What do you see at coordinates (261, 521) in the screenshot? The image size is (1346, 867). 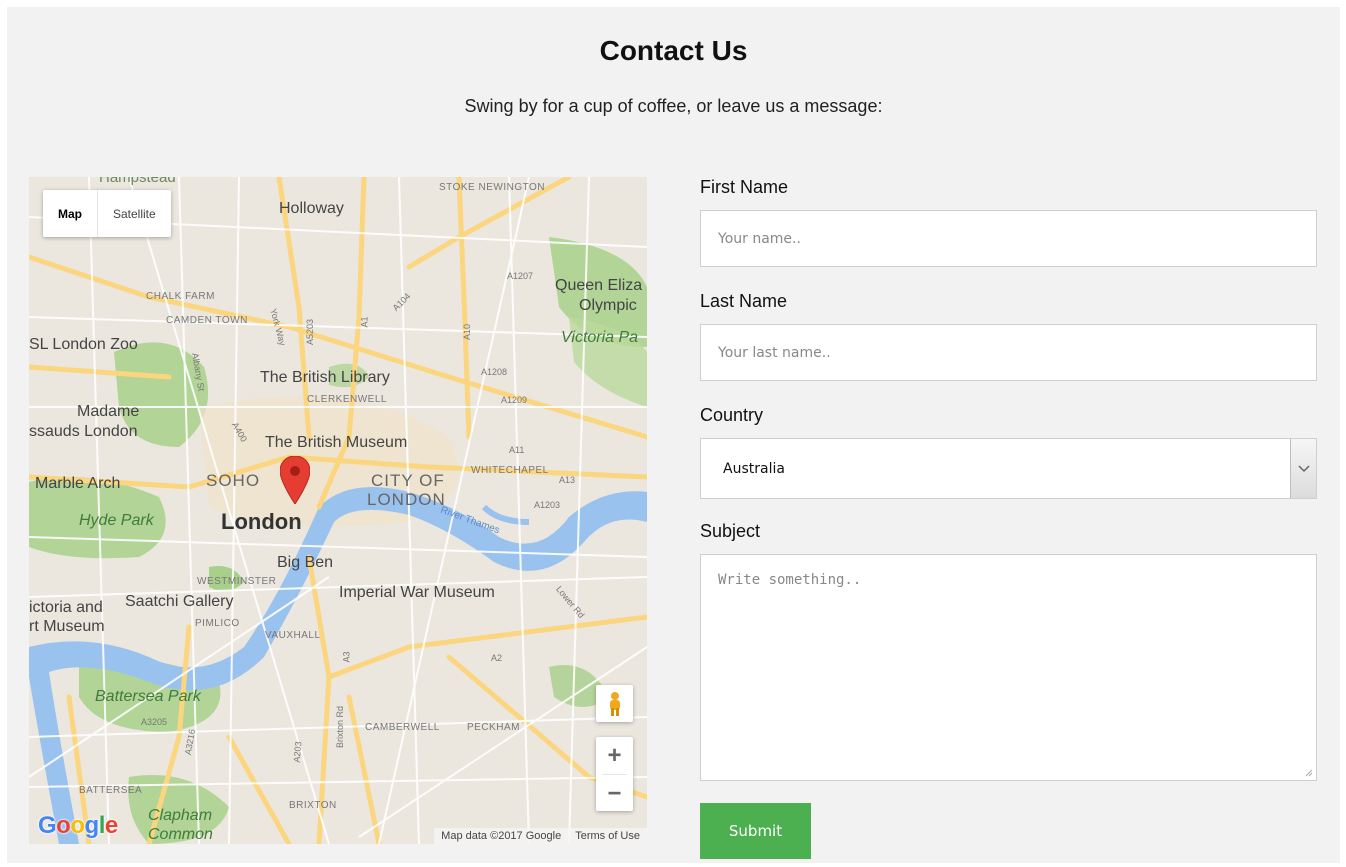 I see `map-label-london: London` at bounding box center [261, 521].